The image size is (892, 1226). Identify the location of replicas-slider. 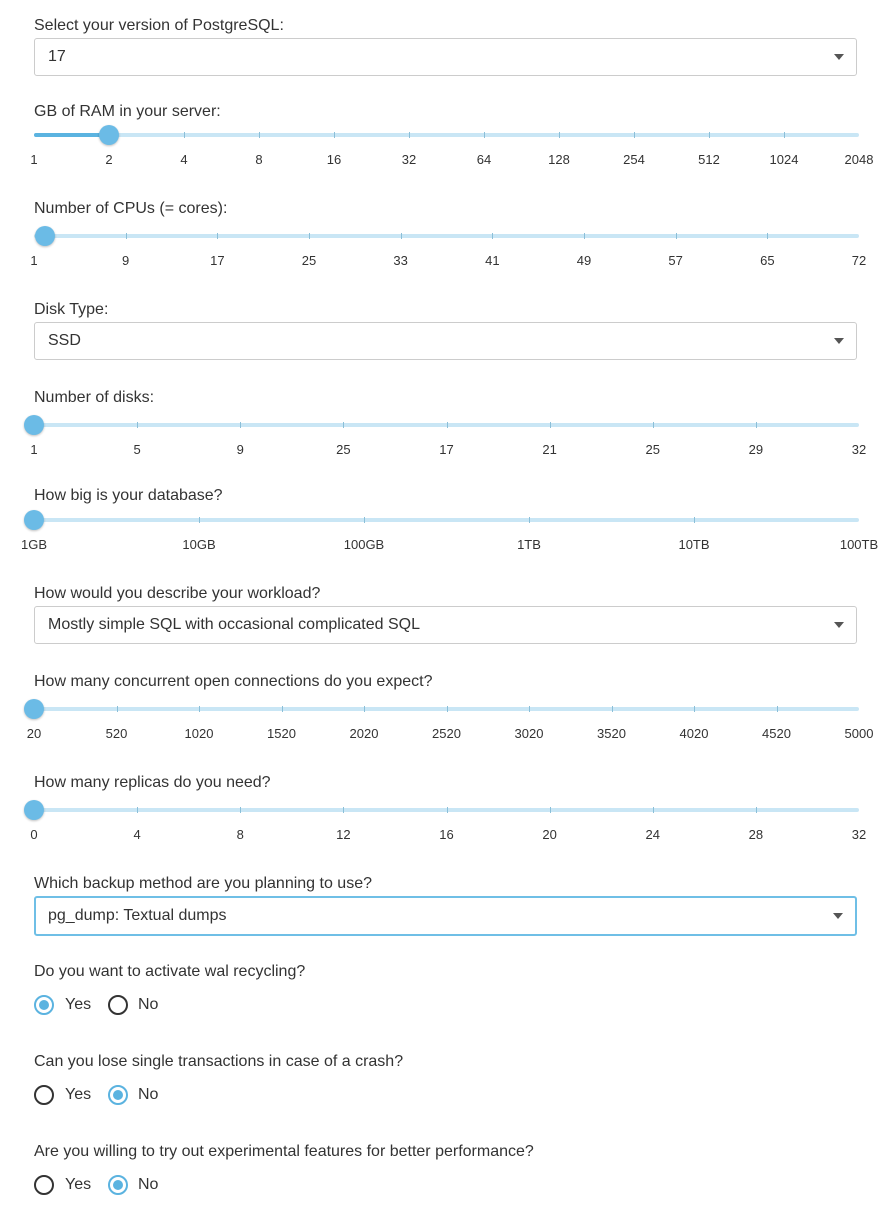
(441, 810).